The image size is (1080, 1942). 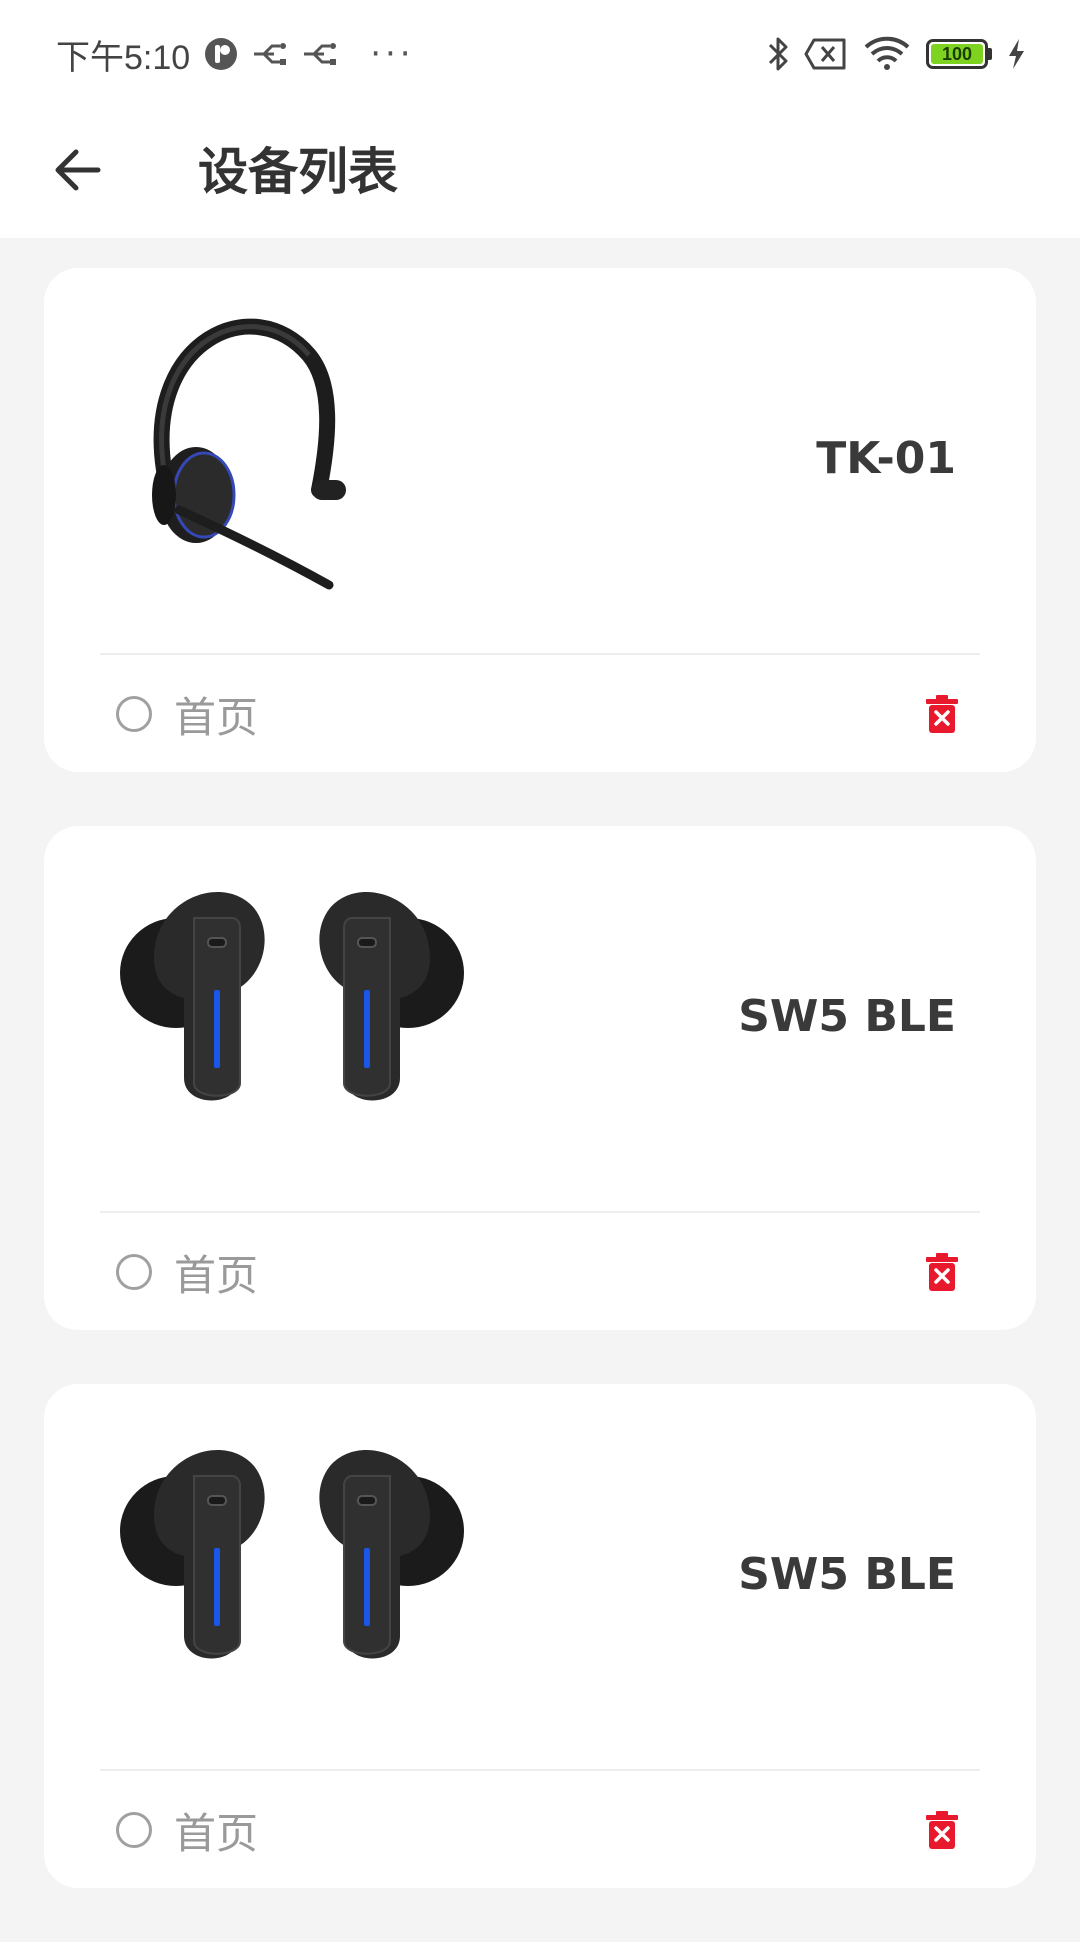 What do you see at coordinates (540, 54) in the screenshot?
I see `status-bar: 下午5:10 ··· 100` at bounding box center [540, 54].